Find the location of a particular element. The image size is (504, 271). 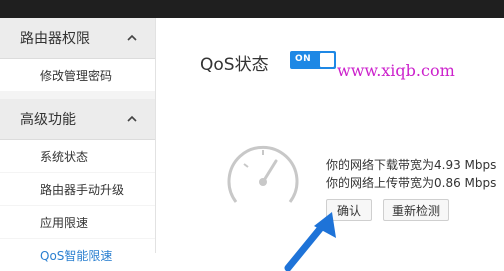

download-bandwidth-text: 你的网络下载带宽为4.93 Mbps is located at coordinates (411, 165).